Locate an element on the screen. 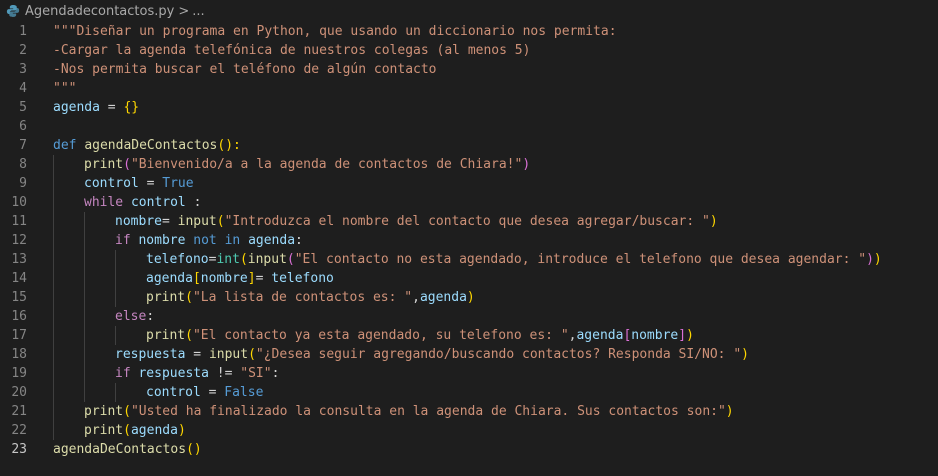 Image resolution: width=938 pixels, height=476 pixels. code-token: {} is located at coordinates (131, 107).